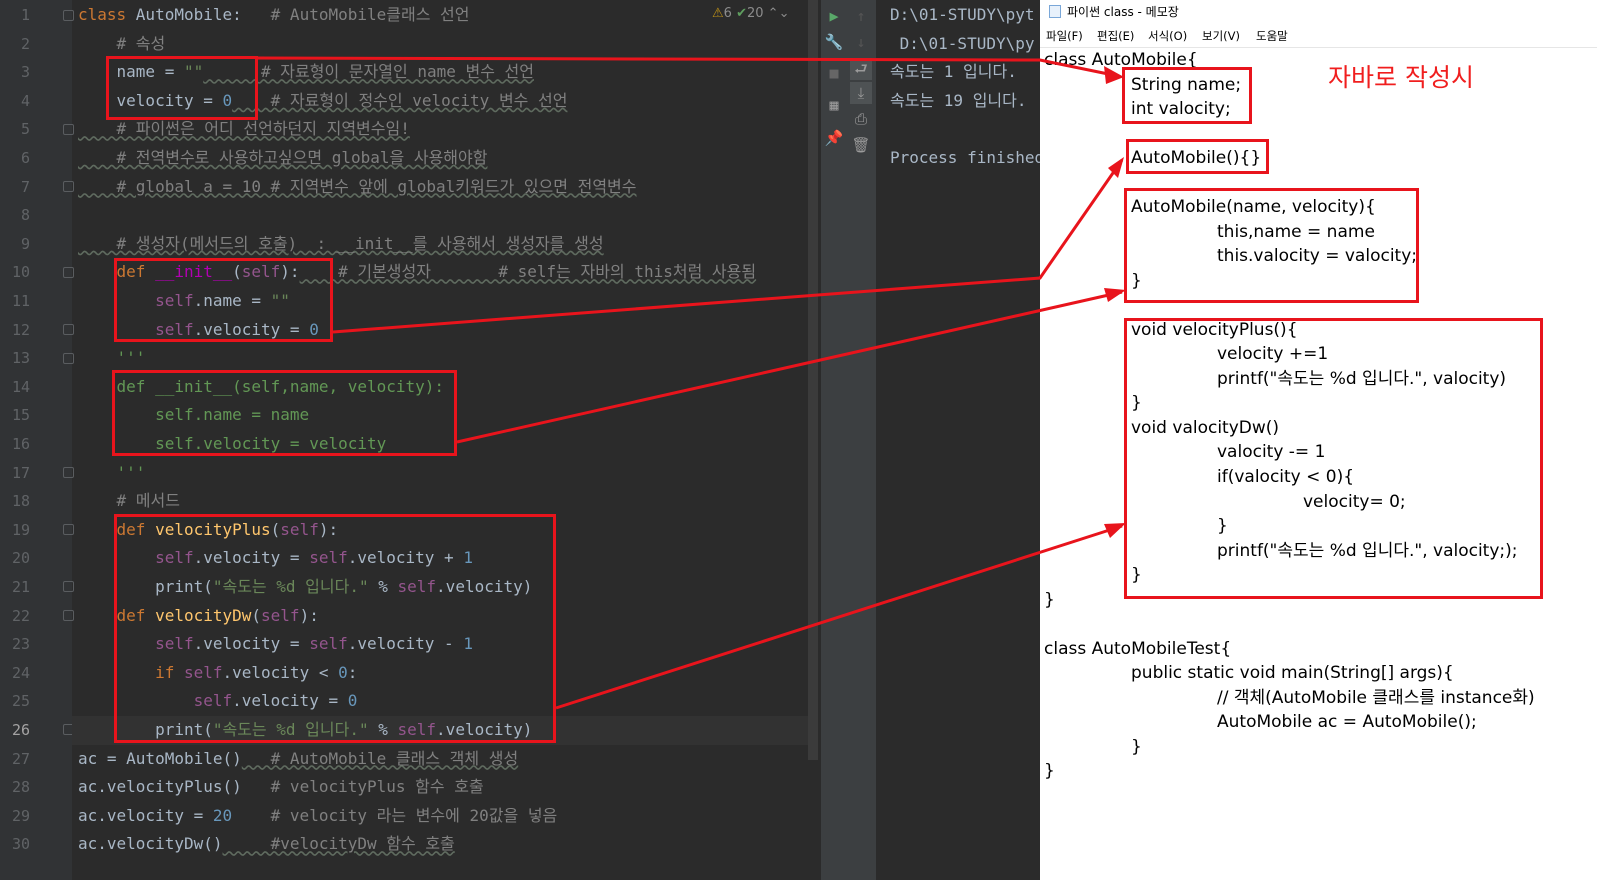  What do you see at coordinates (160, 787) in the screenshot?
I see `code: ac.velocityPlus()` at bounding box center [160, 787].